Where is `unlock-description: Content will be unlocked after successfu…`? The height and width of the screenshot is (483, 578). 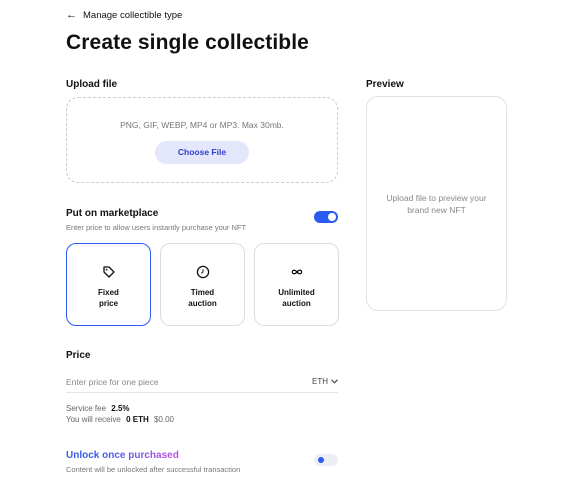 unlock-description: Content will be unlocked after successfu… is located at coordinates (153, 469).